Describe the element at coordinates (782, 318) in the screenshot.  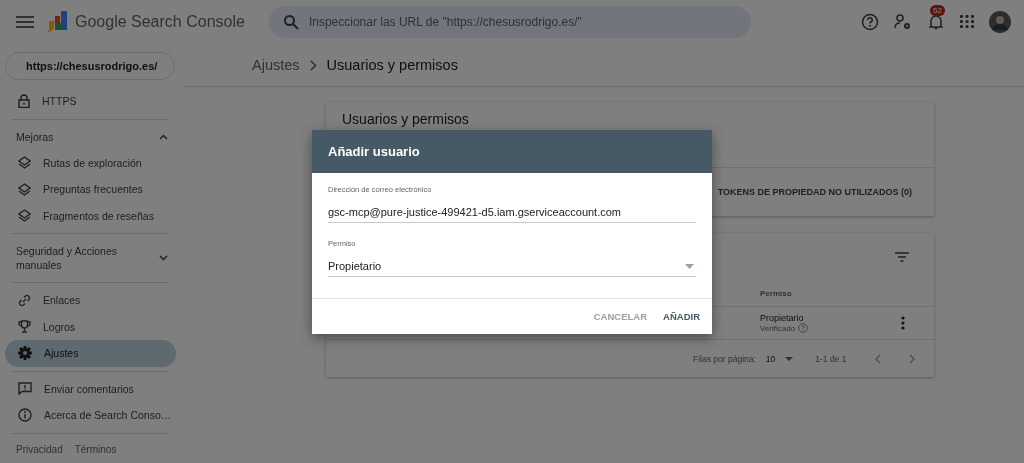
I see `table-cell-text: Propietario` at that location.